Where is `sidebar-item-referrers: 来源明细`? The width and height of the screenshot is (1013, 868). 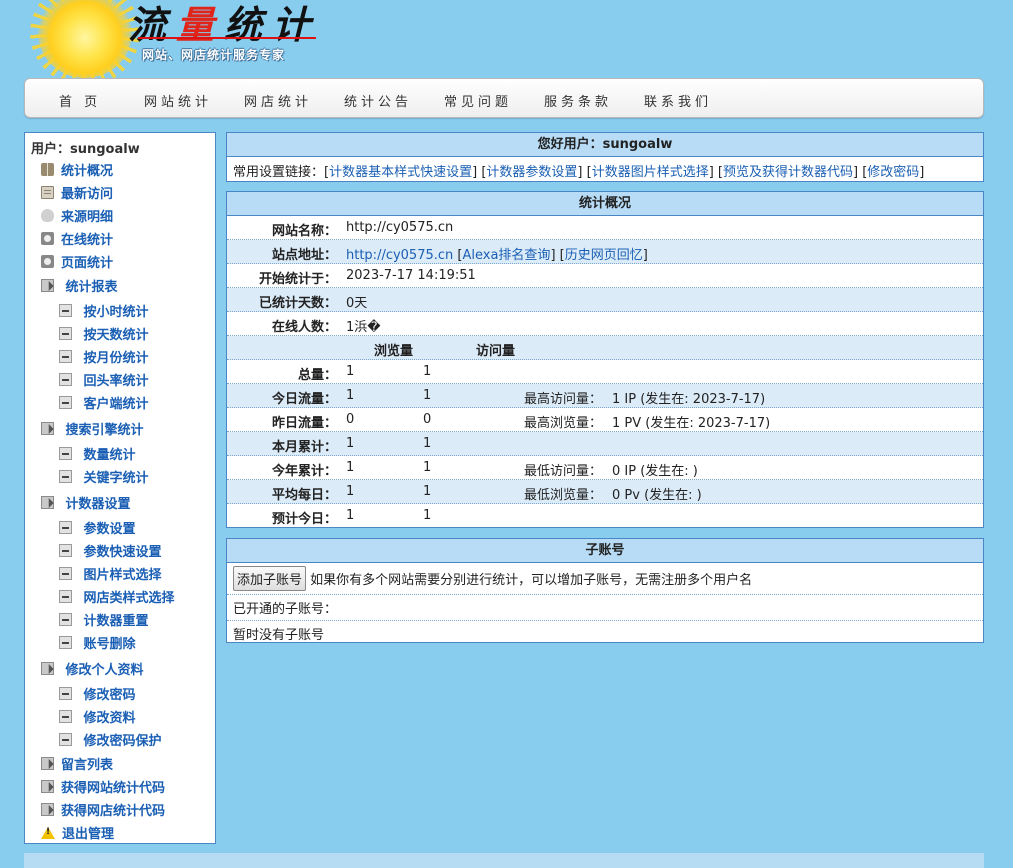
sidebar-item-referrers: 来源明细 is located at coordinates (77, 215).